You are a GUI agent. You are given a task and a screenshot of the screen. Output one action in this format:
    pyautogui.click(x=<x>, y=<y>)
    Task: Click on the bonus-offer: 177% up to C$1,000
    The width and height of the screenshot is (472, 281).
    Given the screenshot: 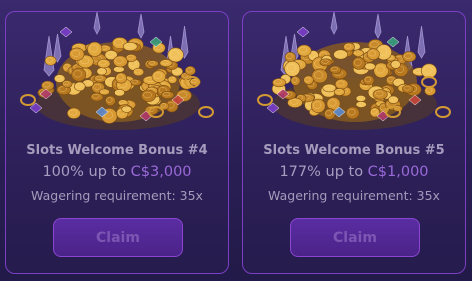 What is the action you would take?
    pyautogui.click(x=354, y=172)
    